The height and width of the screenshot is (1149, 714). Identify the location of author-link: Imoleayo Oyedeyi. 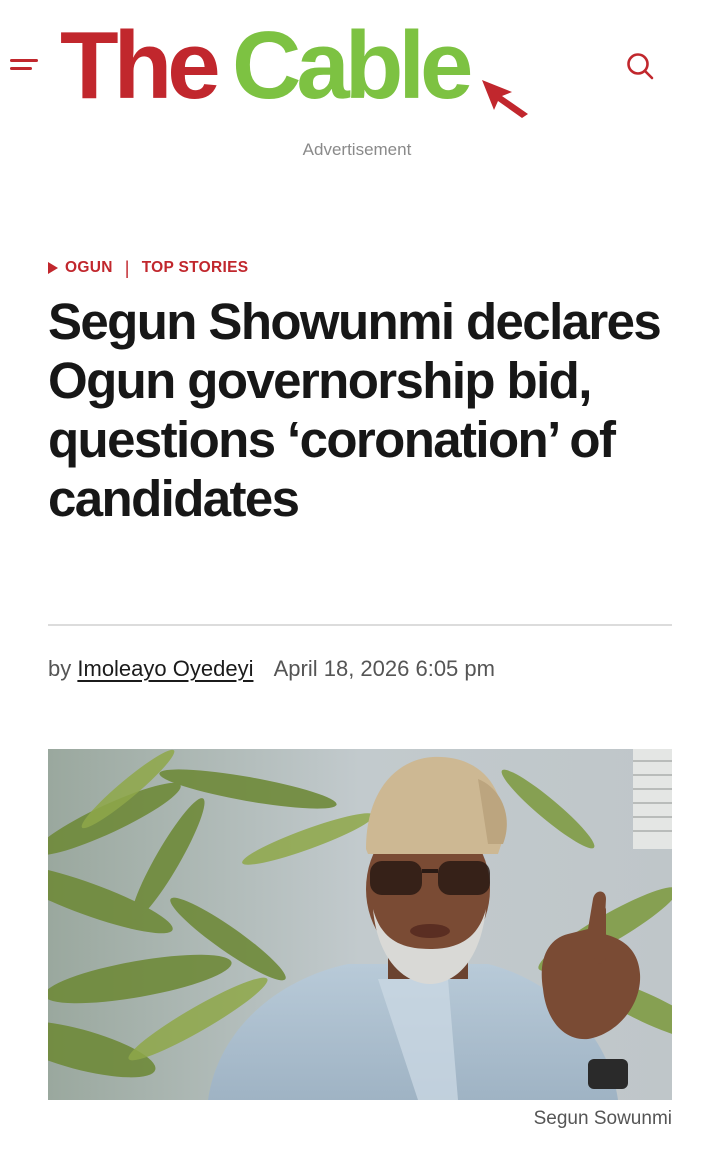
(165, 668).